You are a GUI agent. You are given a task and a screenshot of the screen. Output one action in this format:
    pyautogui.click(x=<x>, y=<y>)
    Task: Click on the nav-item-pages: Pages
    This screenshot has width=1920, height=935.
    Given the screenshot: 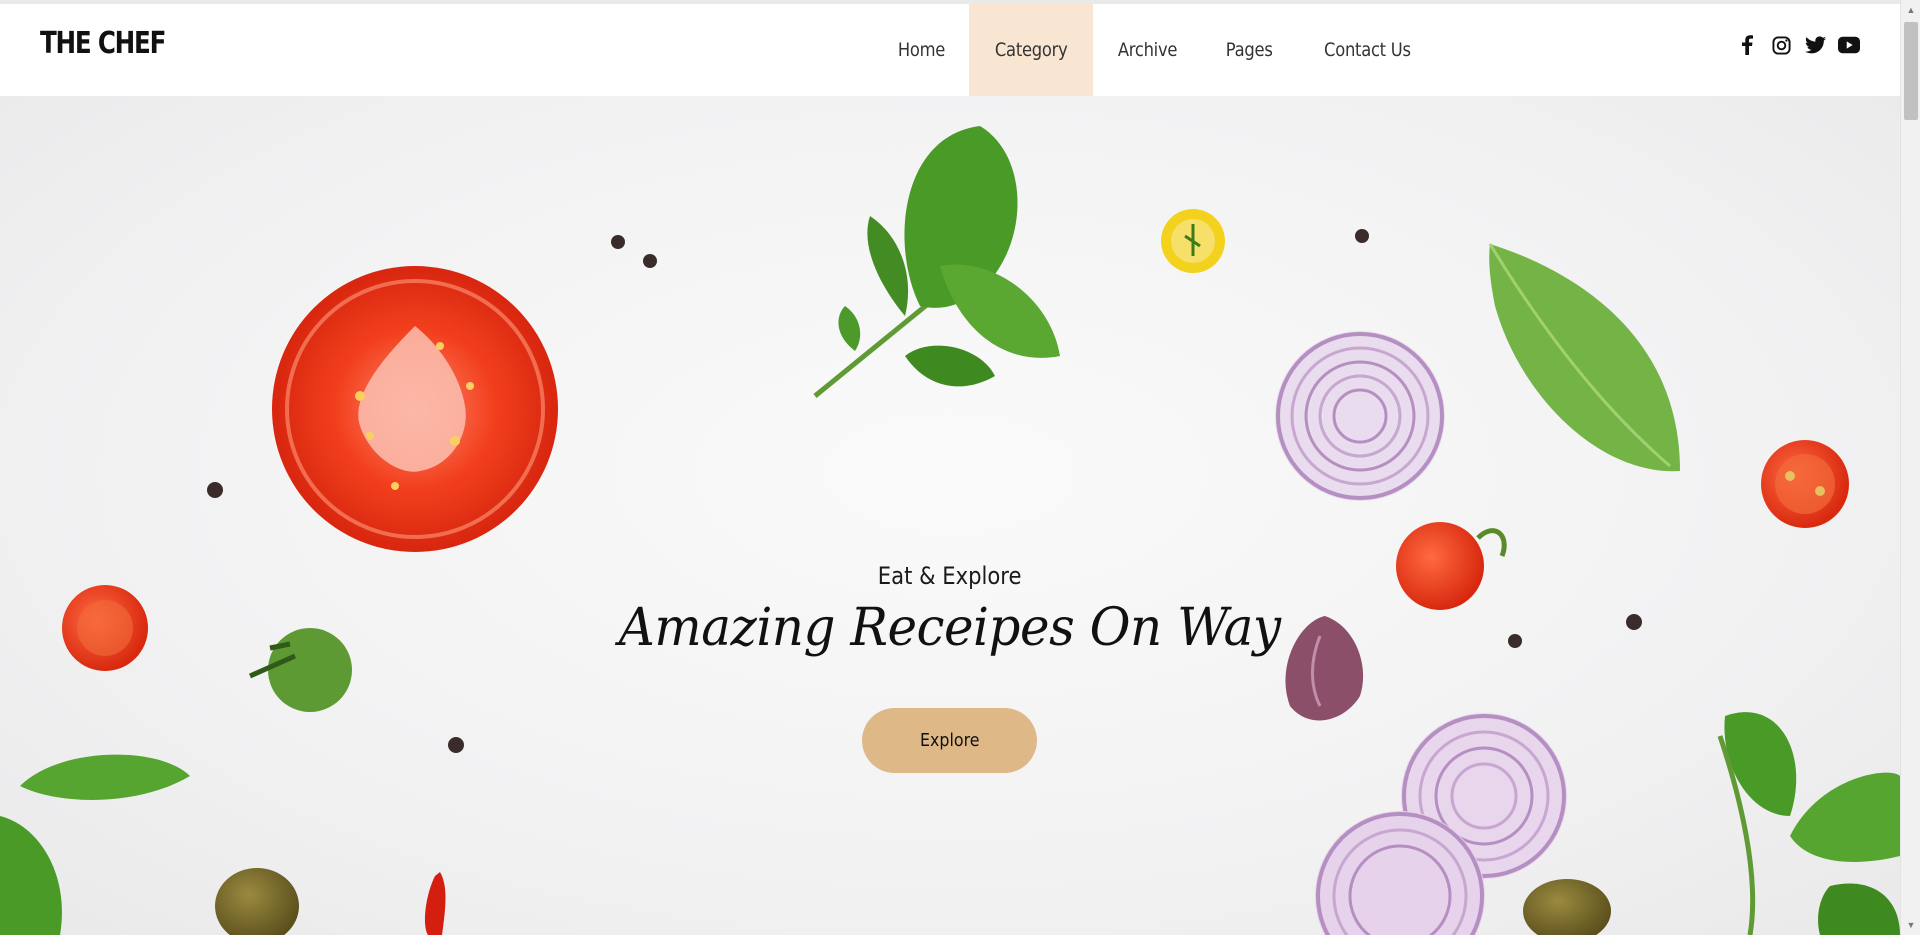 What is the action you would take?
    pyautogui.click(x=1249, y=50)
    